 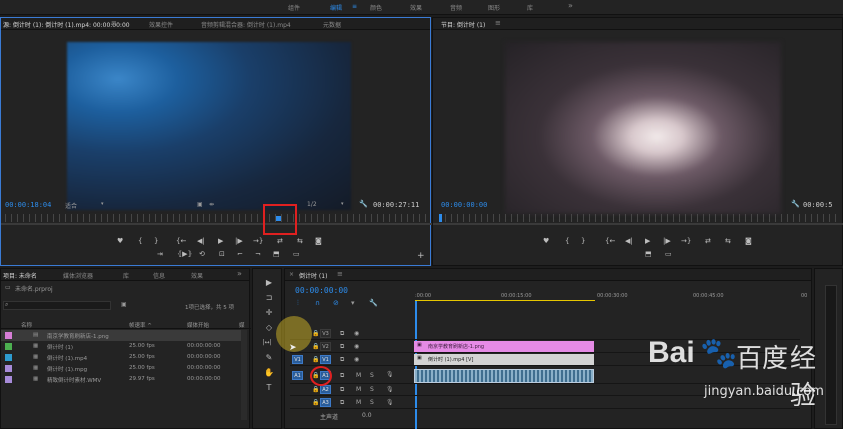 I want to click on chevron-down-icon: ▾, so click(x=102, y=204).